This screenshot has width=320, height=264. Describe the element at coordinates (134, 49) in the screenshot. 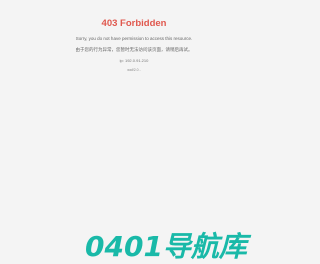

I see `error-message-cn: 由于您的行为异常，您暂时无法访问该页面，请稍后再试。` at that location.